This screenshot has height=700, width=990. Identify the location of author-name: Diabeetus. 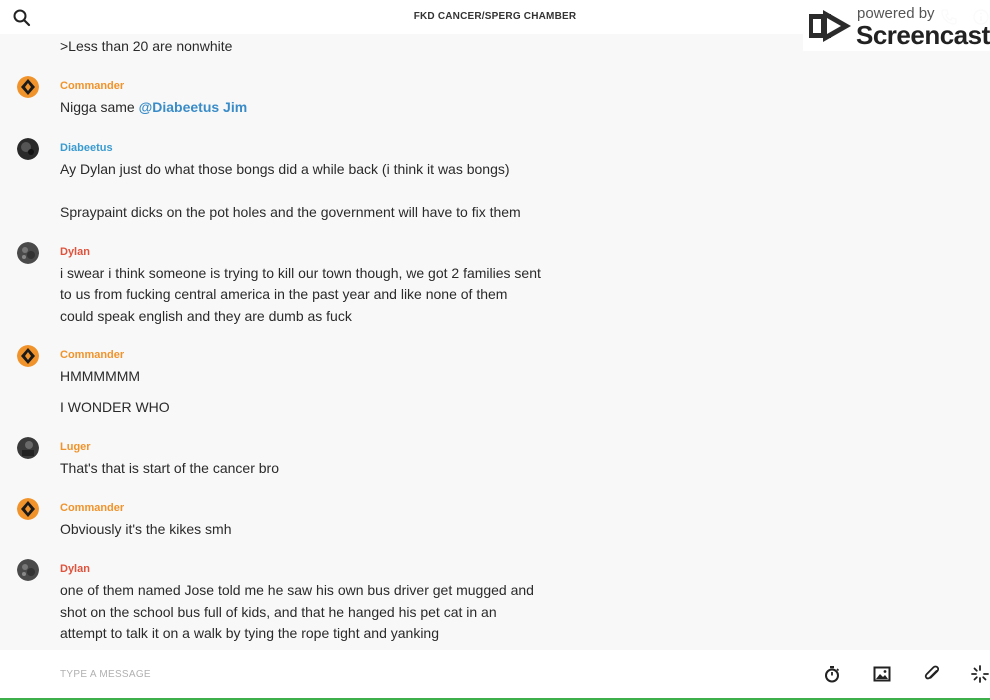
(86, 148).